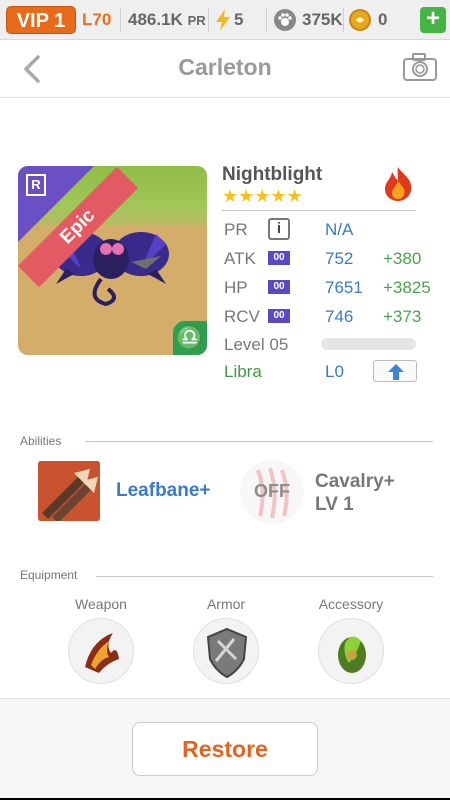  What do you see at coordinates (339, 258) in the screenshot?
I see `stat-value-atk: 752` at bounding box center [339, 258].